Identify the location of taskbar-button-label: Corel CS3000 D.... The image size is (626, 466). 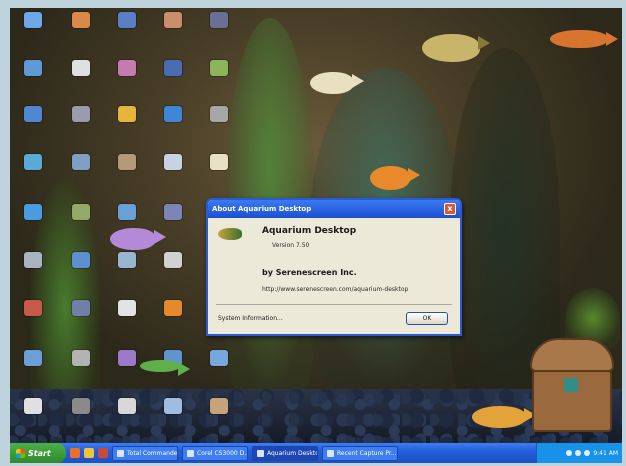
(222, 453).